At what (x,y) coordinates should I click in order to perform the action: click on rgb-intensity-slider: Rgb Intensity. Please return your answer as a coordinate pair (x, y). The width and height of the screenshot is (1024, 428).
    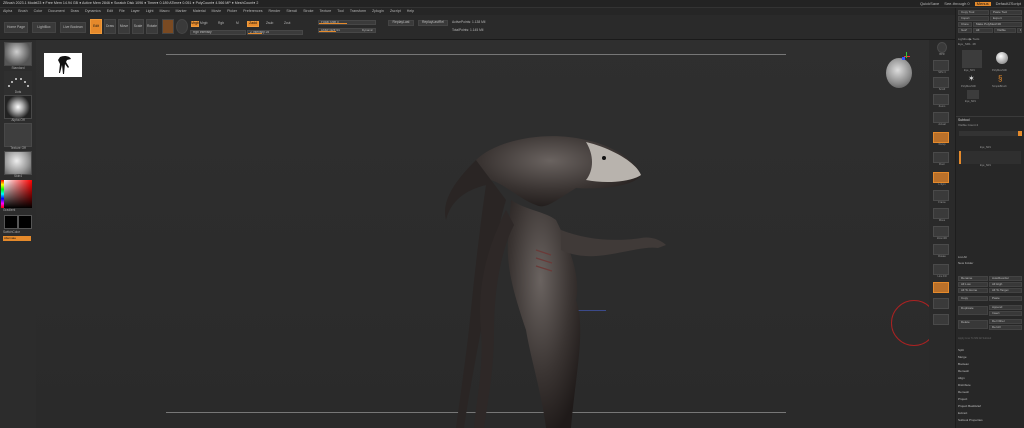
    Looking at the image, I should click on (218, 32).